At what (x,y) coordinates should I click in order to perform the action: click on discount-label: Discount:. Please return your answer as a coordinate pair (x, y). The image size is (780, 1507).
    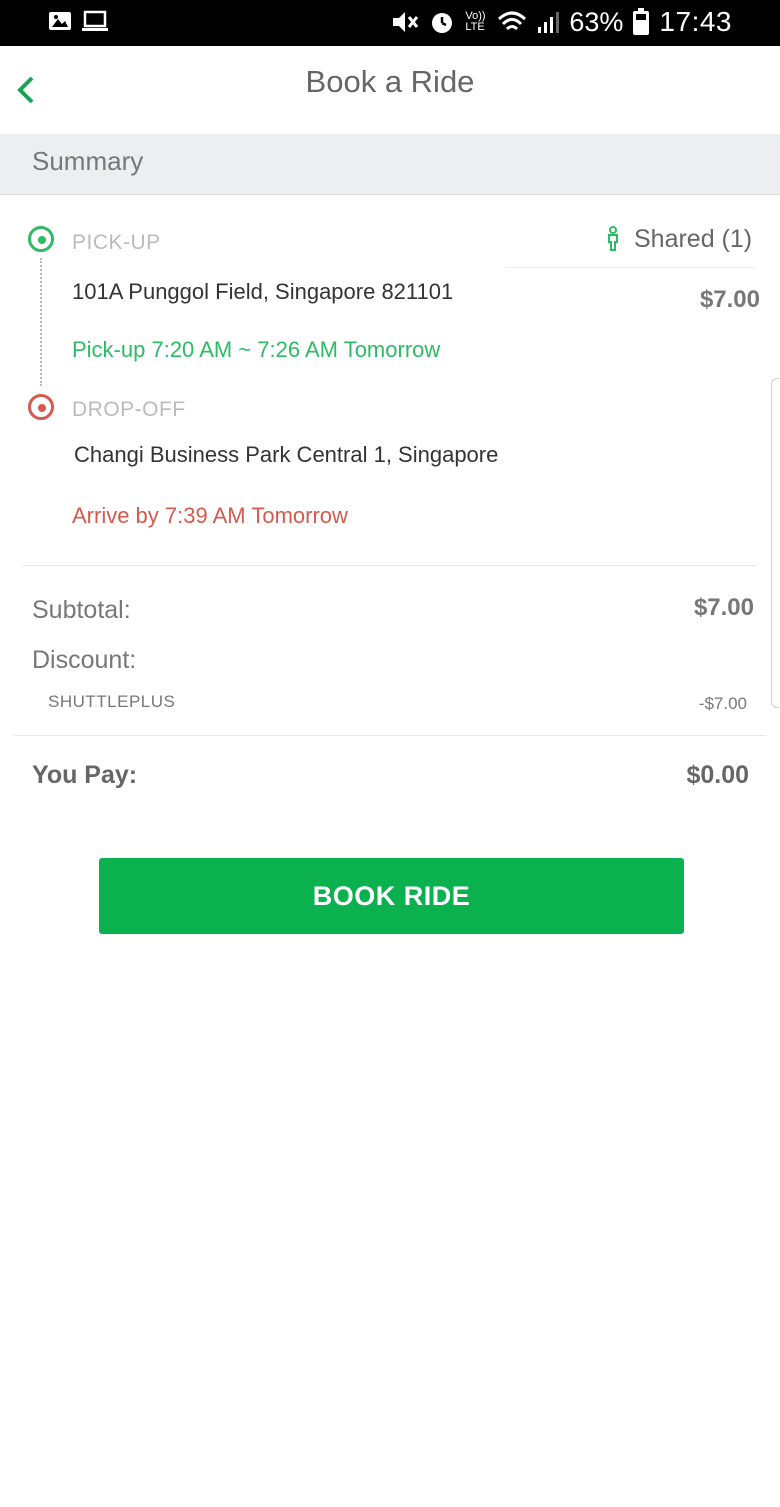
    Looking at the image, I should click on (84, 660).